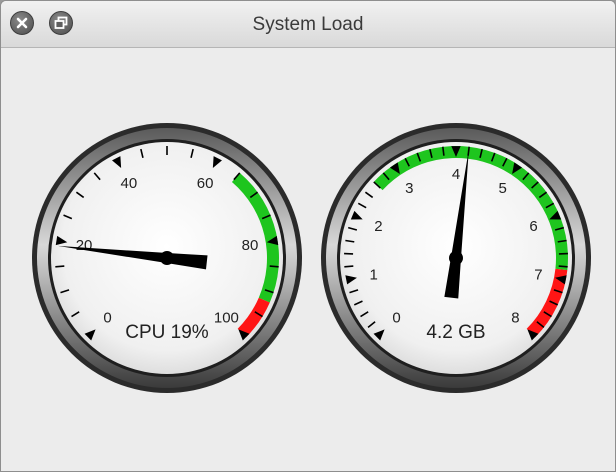 Image resolution: width=616 pixels, height=472 pixels. I want to click on memory-tick-label: 1, so click(373, 274).